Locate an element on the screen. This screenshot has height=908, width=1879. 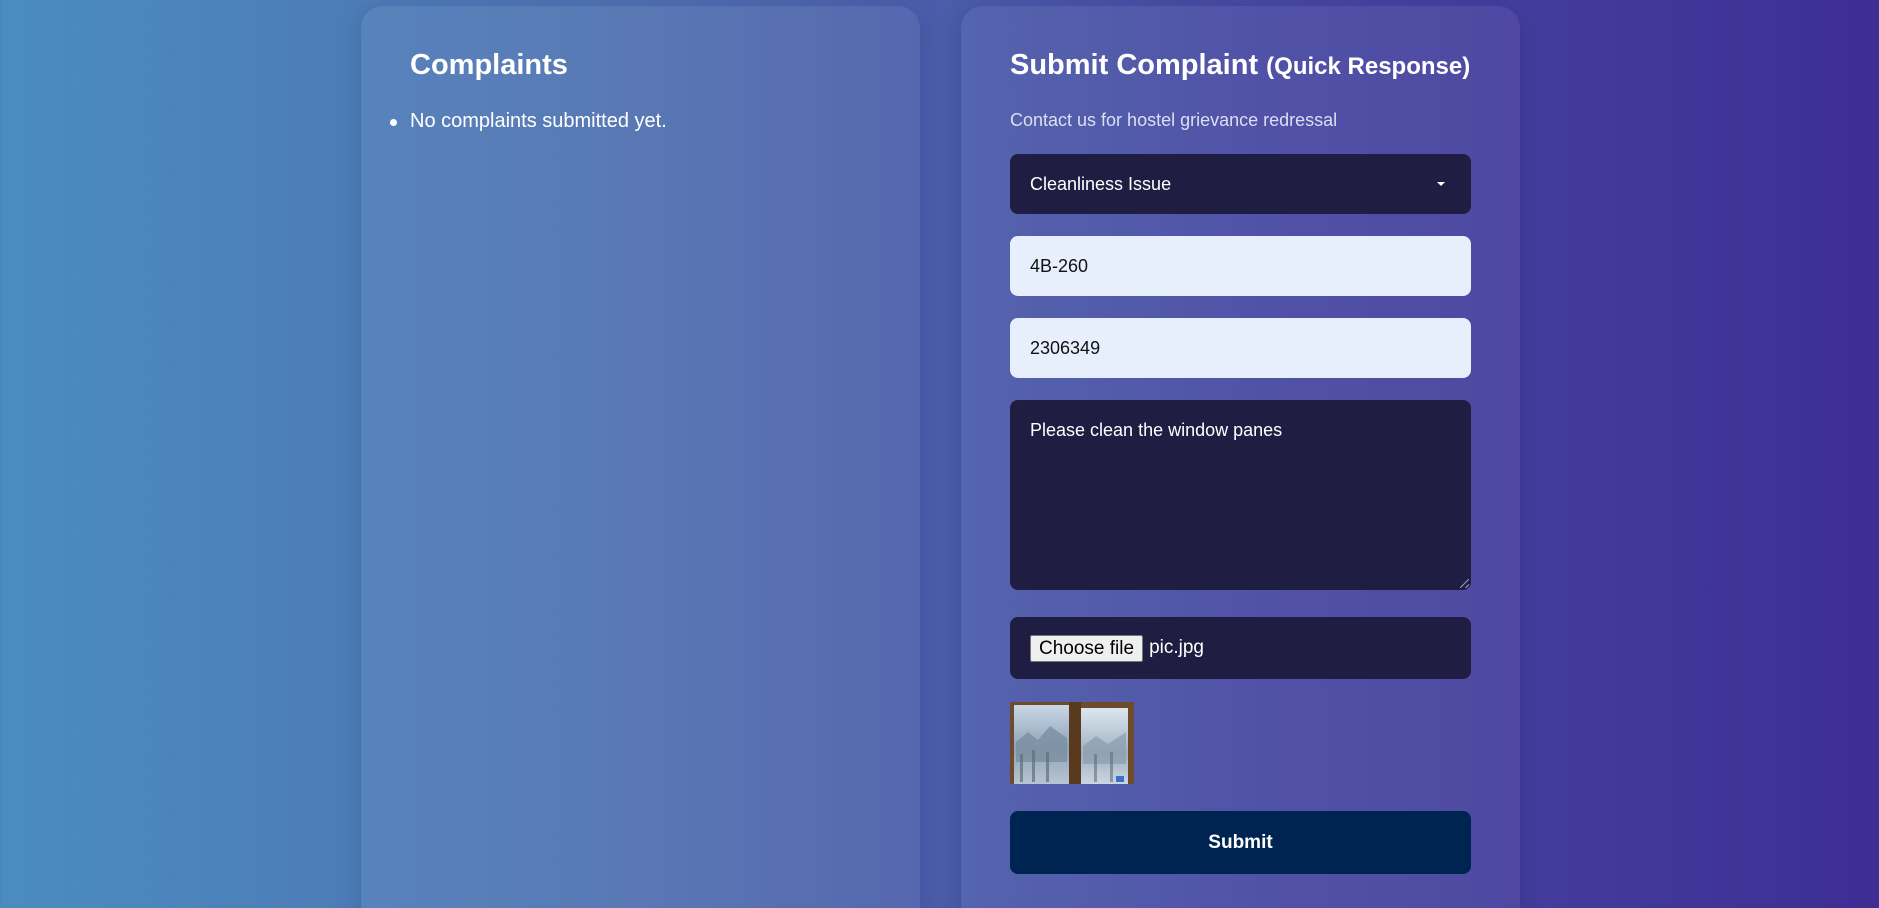
student-id-input: 2306349 is located at coordinates (1240, 348).